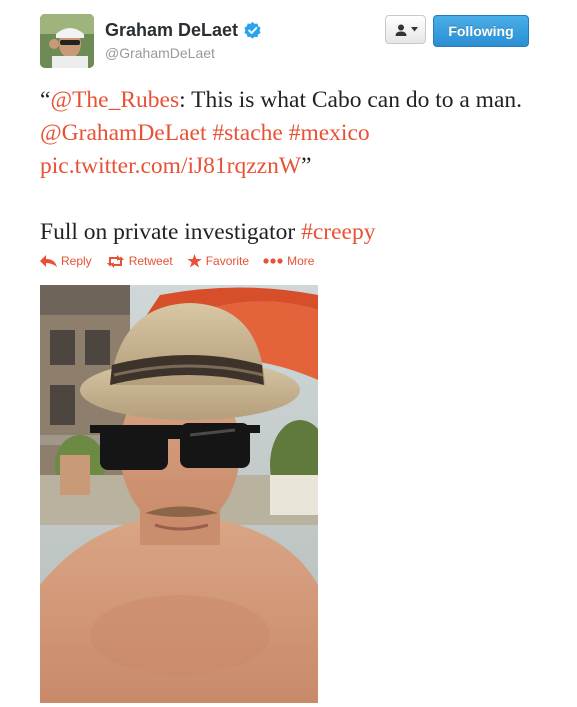  What do you see at coordinates (273, 261) in the screenshot?
I see `more-dots-icon` at bounding box center [273, 261].